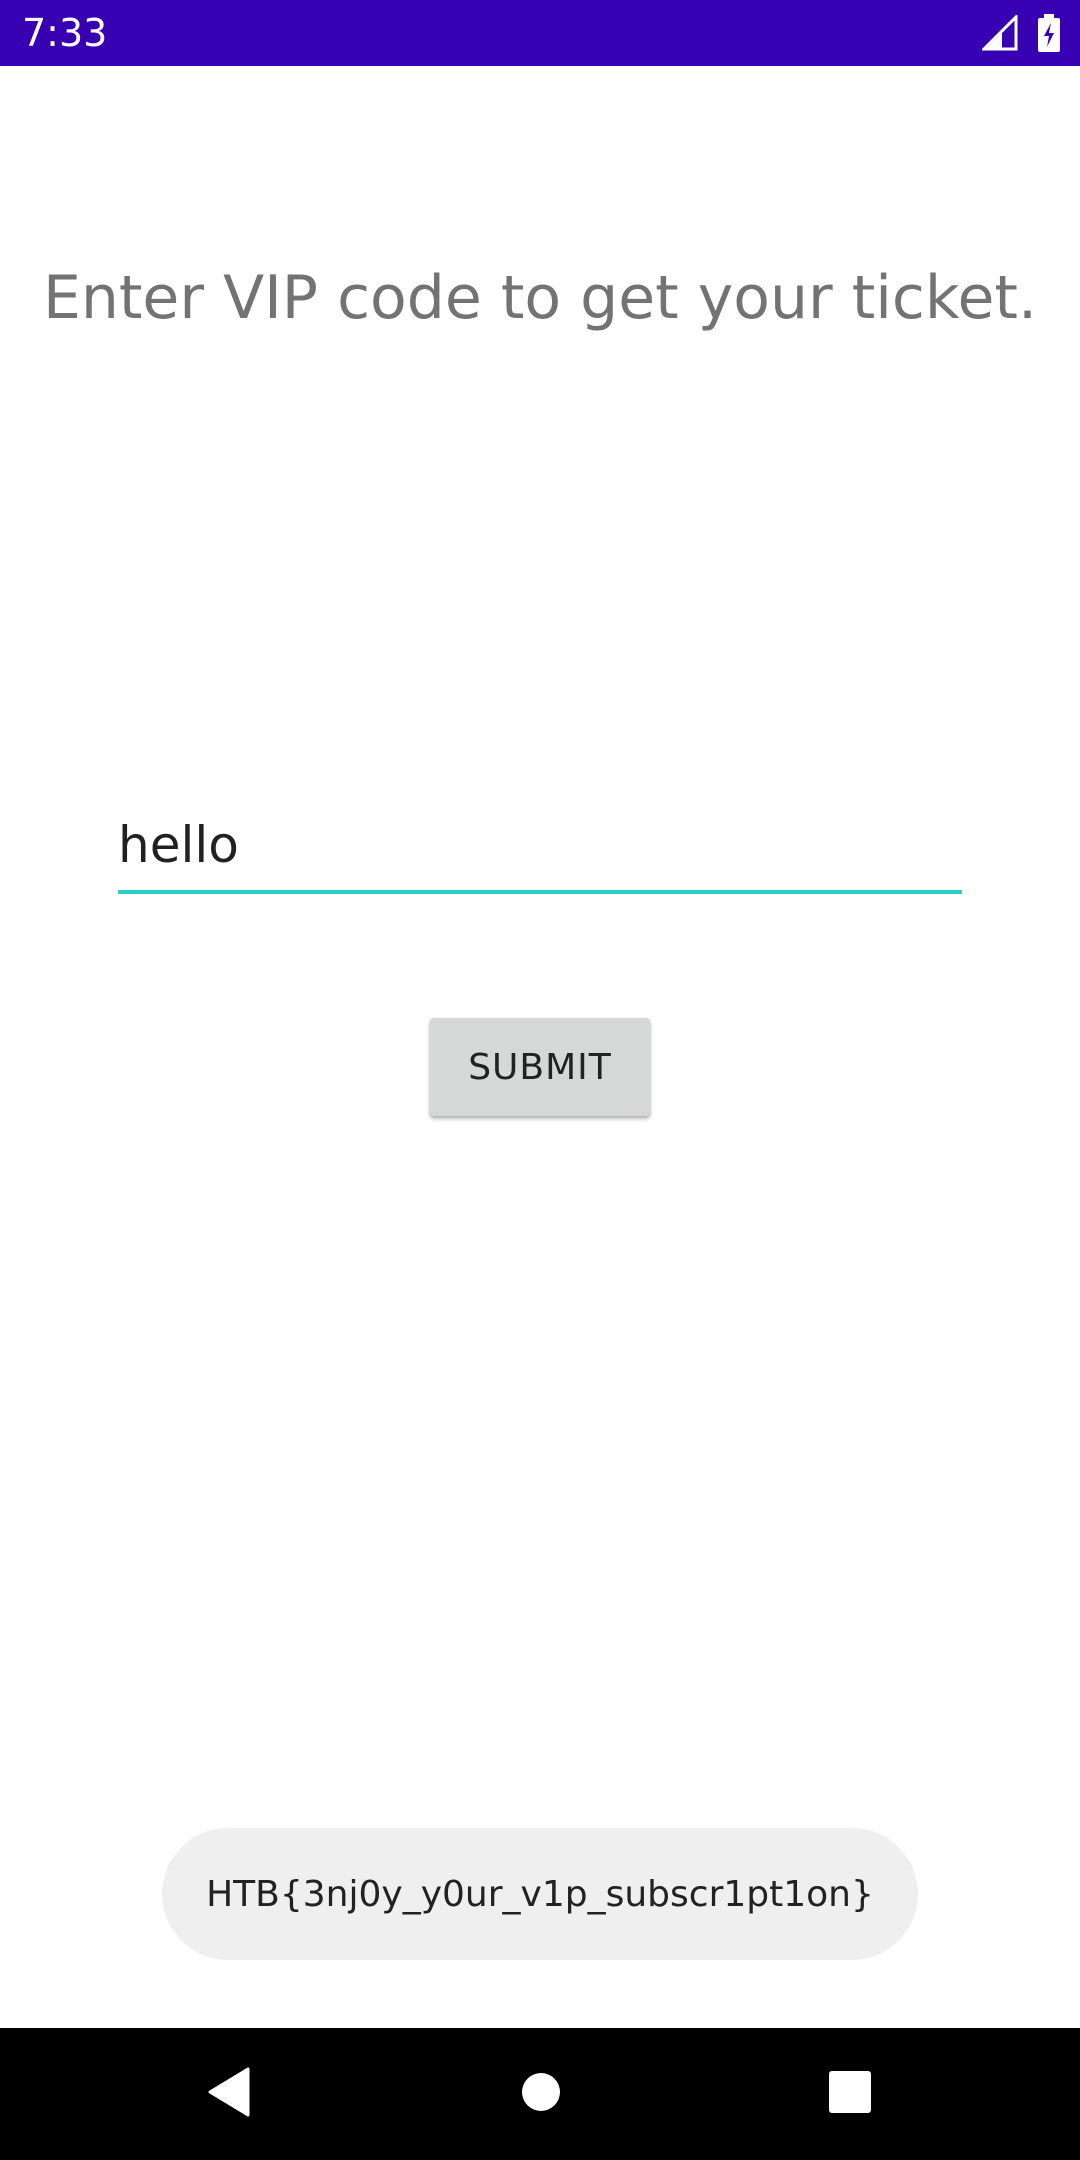  I want to click on navigation-bar, so click(540, 2094).